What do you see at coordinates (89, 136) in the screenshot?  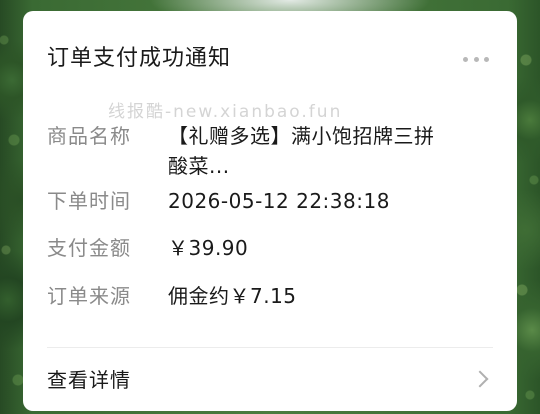 I see `product-label: 商品名称` at bounding box center [89, 136].